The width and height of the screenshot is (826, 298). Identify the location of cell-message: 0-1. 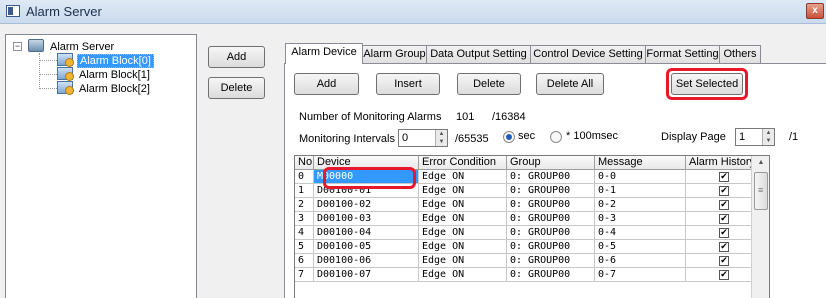
(640, 191).